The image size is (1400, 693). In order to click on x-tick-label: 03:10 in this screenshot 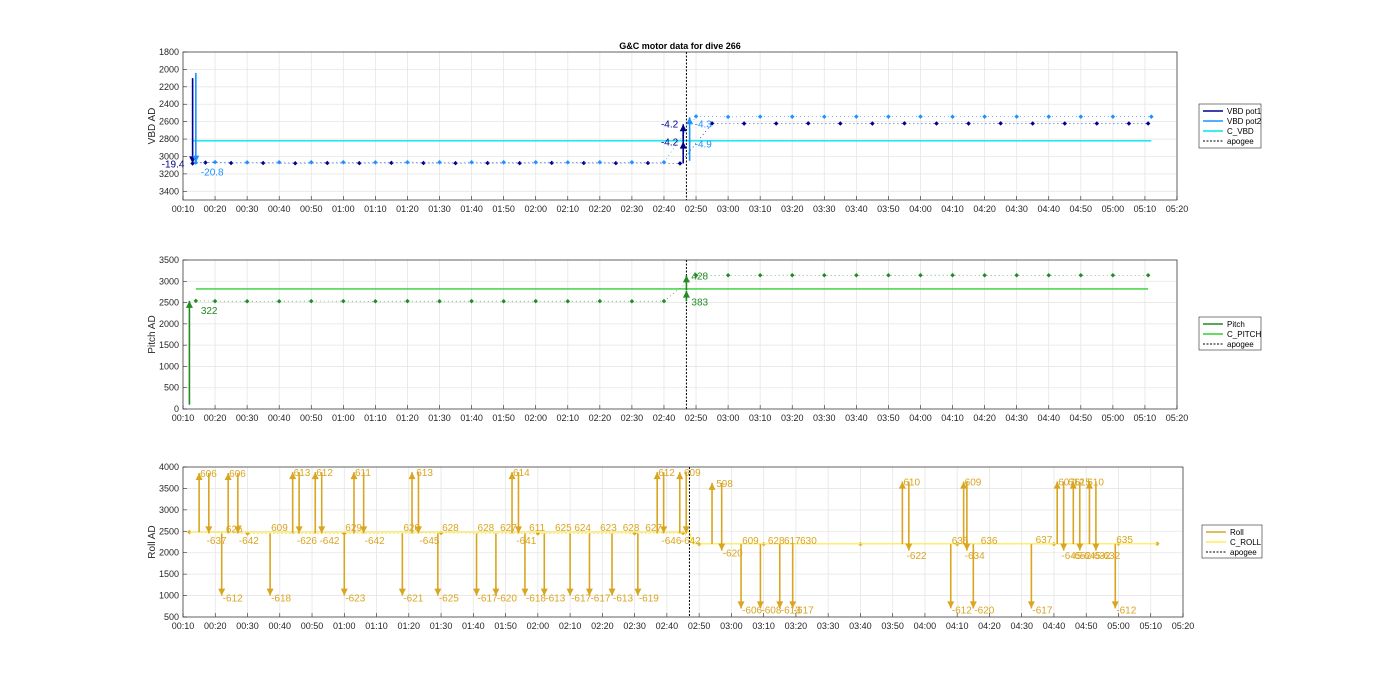, I will do `click(760, 418)`.